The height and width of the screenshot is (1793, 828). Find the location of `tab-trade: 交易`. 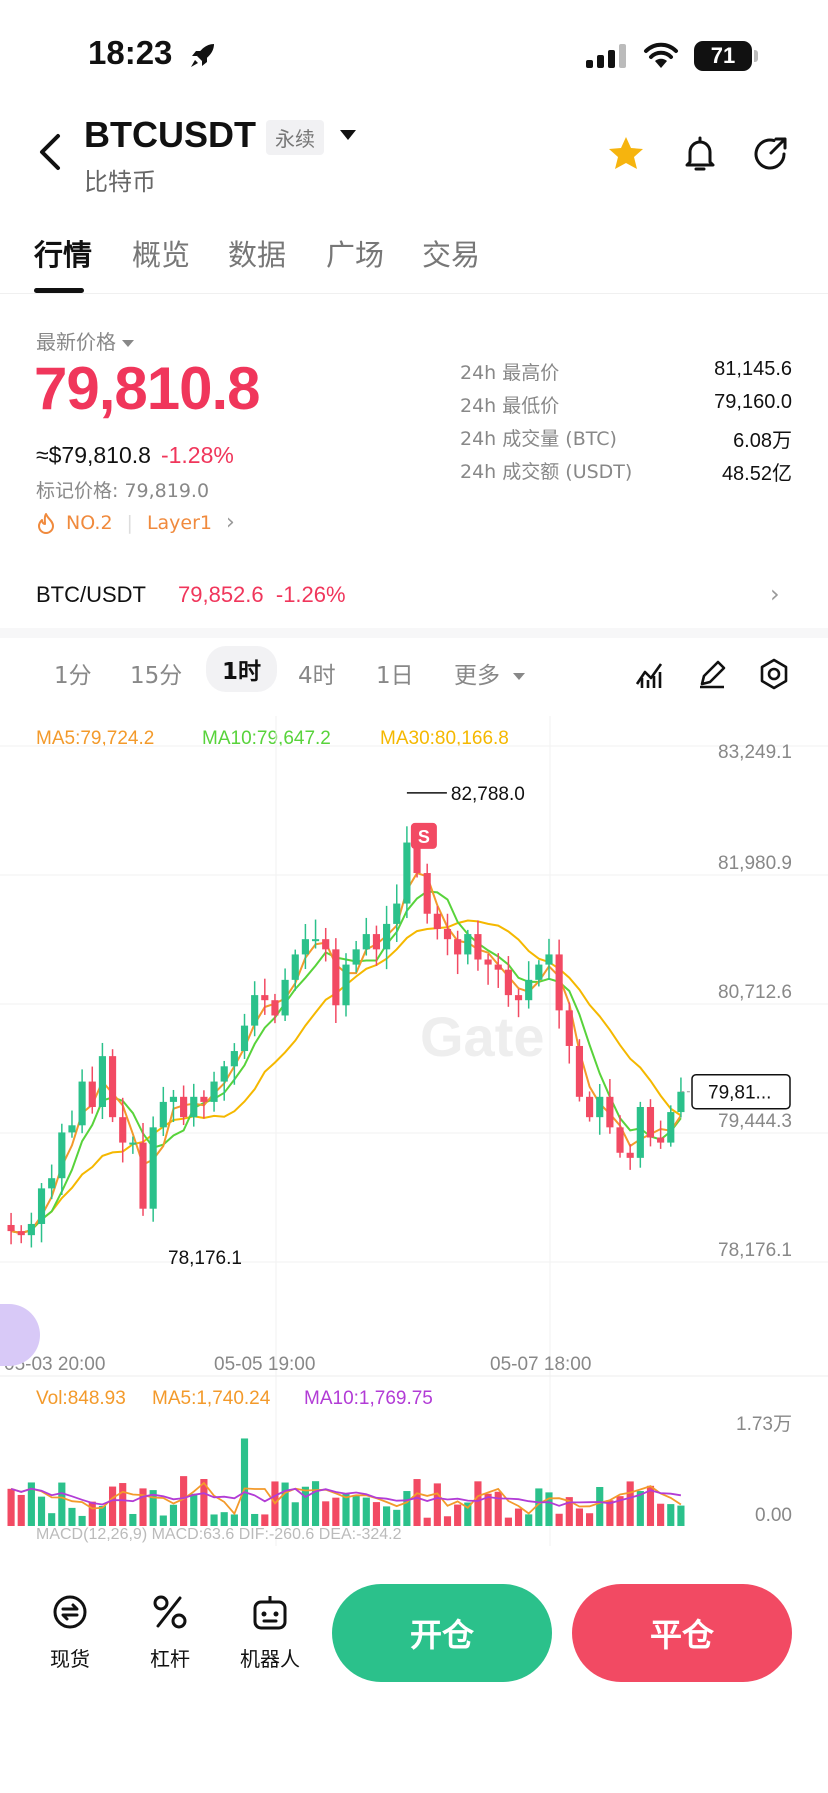

tab-trade: 交易 is located at coordinates (451, 253).